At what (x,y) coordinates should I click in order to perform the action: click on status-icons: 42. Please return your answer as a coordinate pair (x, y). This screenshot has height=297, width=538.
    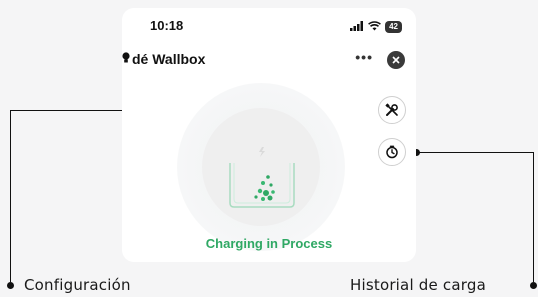
    Looking at the image, I should click on (376, 27).